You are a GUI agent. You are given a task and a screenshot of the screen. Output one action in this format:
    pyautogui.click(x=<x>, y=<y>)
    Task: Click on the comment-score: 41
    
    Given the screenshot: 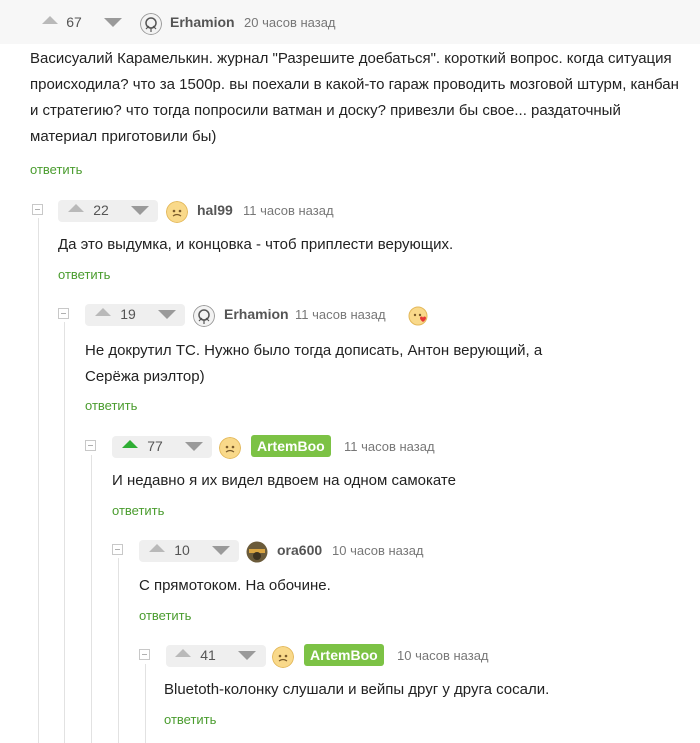 What is the action you would take?
    pyautogui.click(x=208, y=655)
    